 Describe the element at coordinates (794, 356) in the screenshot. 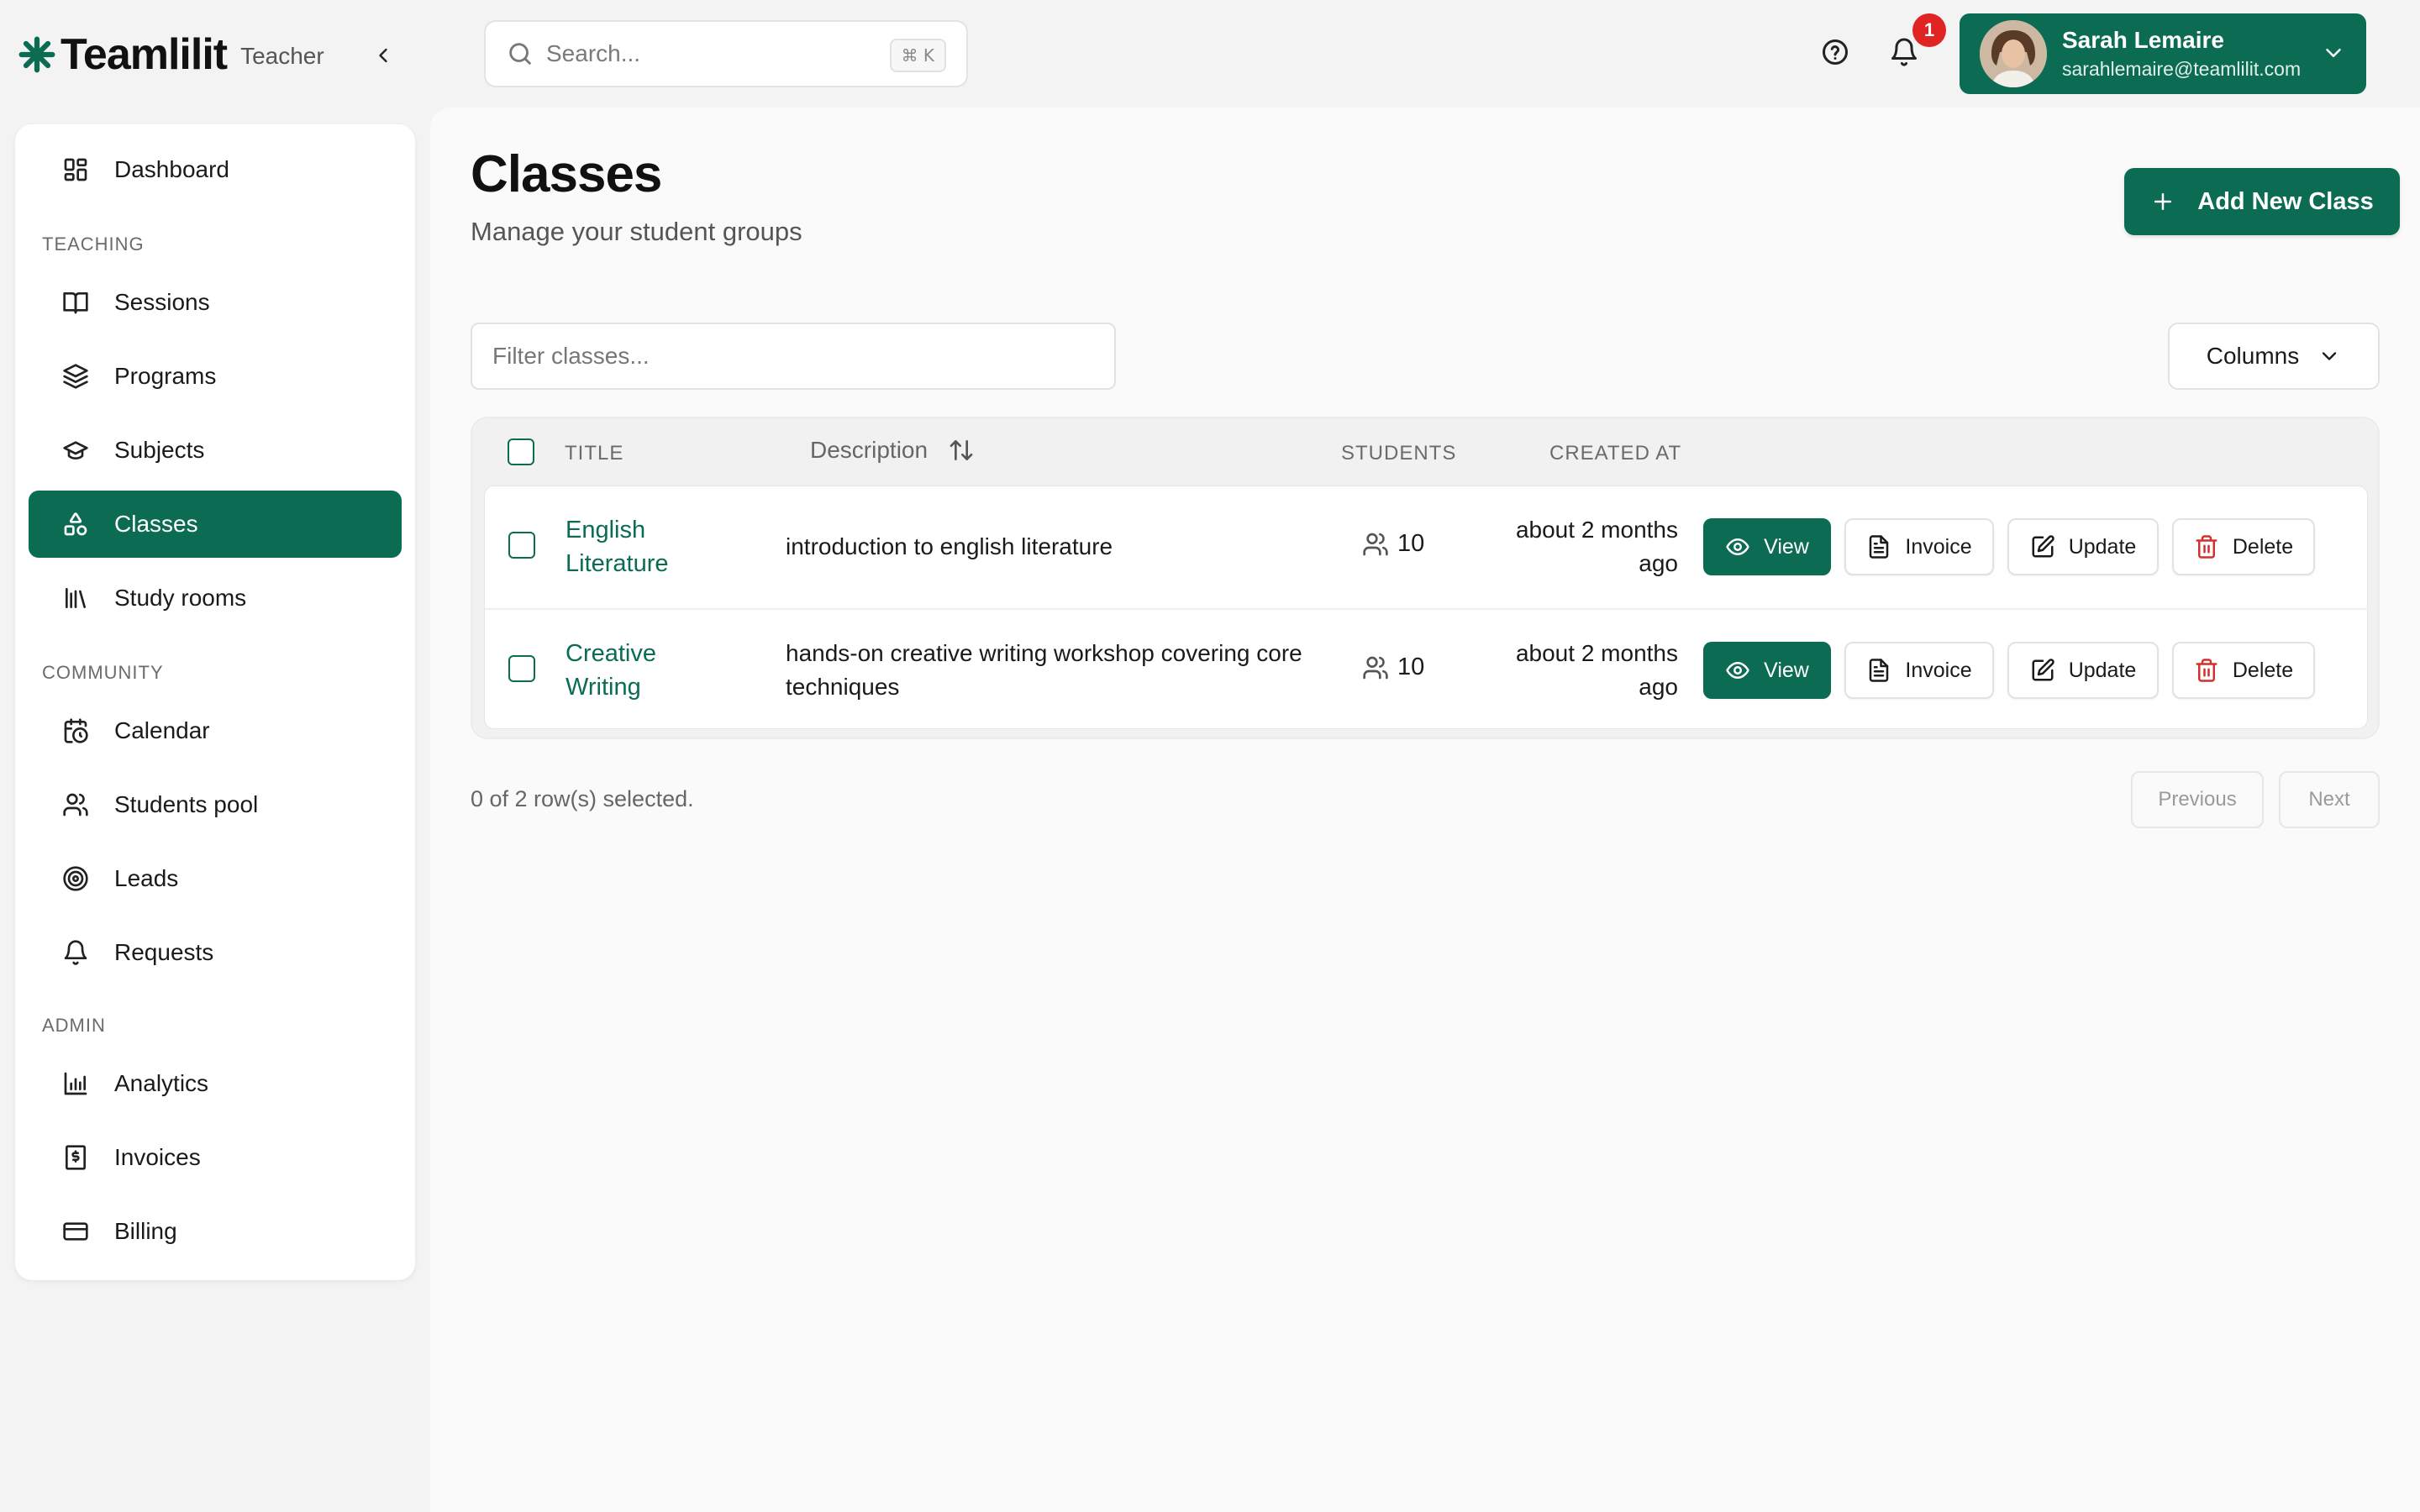

I see `filter-classes-input` at that location.